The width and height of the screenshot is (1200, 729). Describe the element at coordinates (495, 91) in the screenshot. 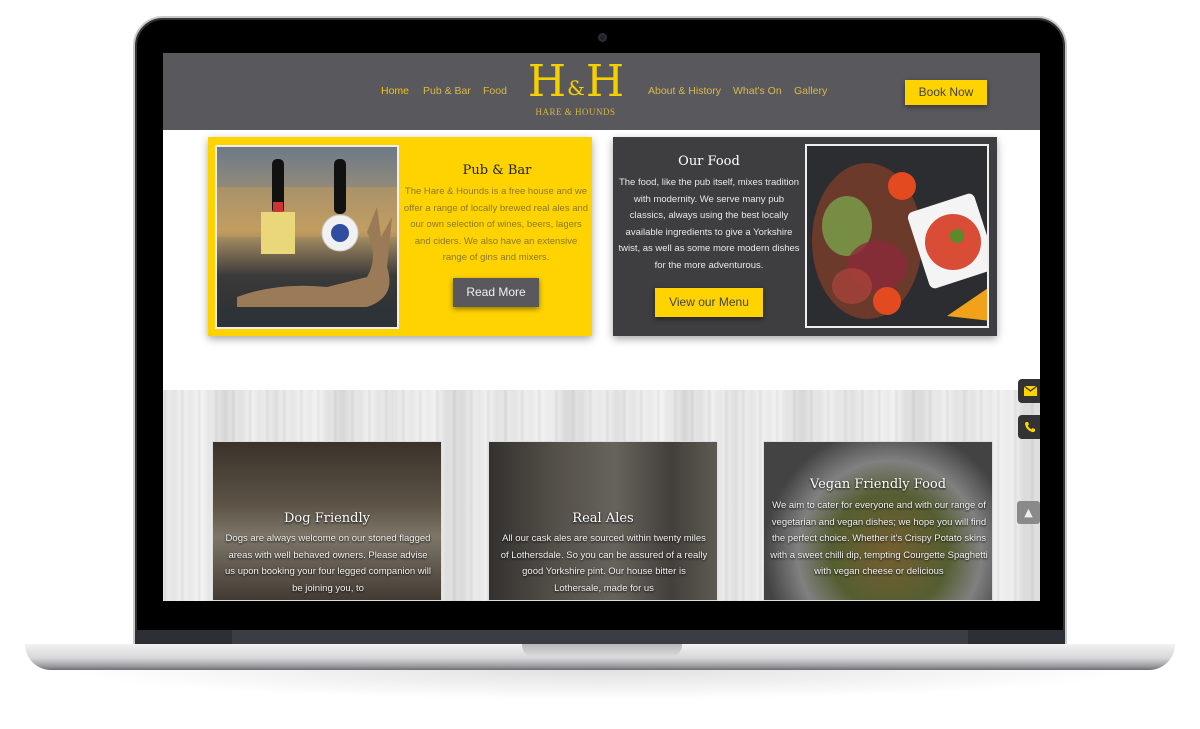

I see `nav-food: Food` at that location.